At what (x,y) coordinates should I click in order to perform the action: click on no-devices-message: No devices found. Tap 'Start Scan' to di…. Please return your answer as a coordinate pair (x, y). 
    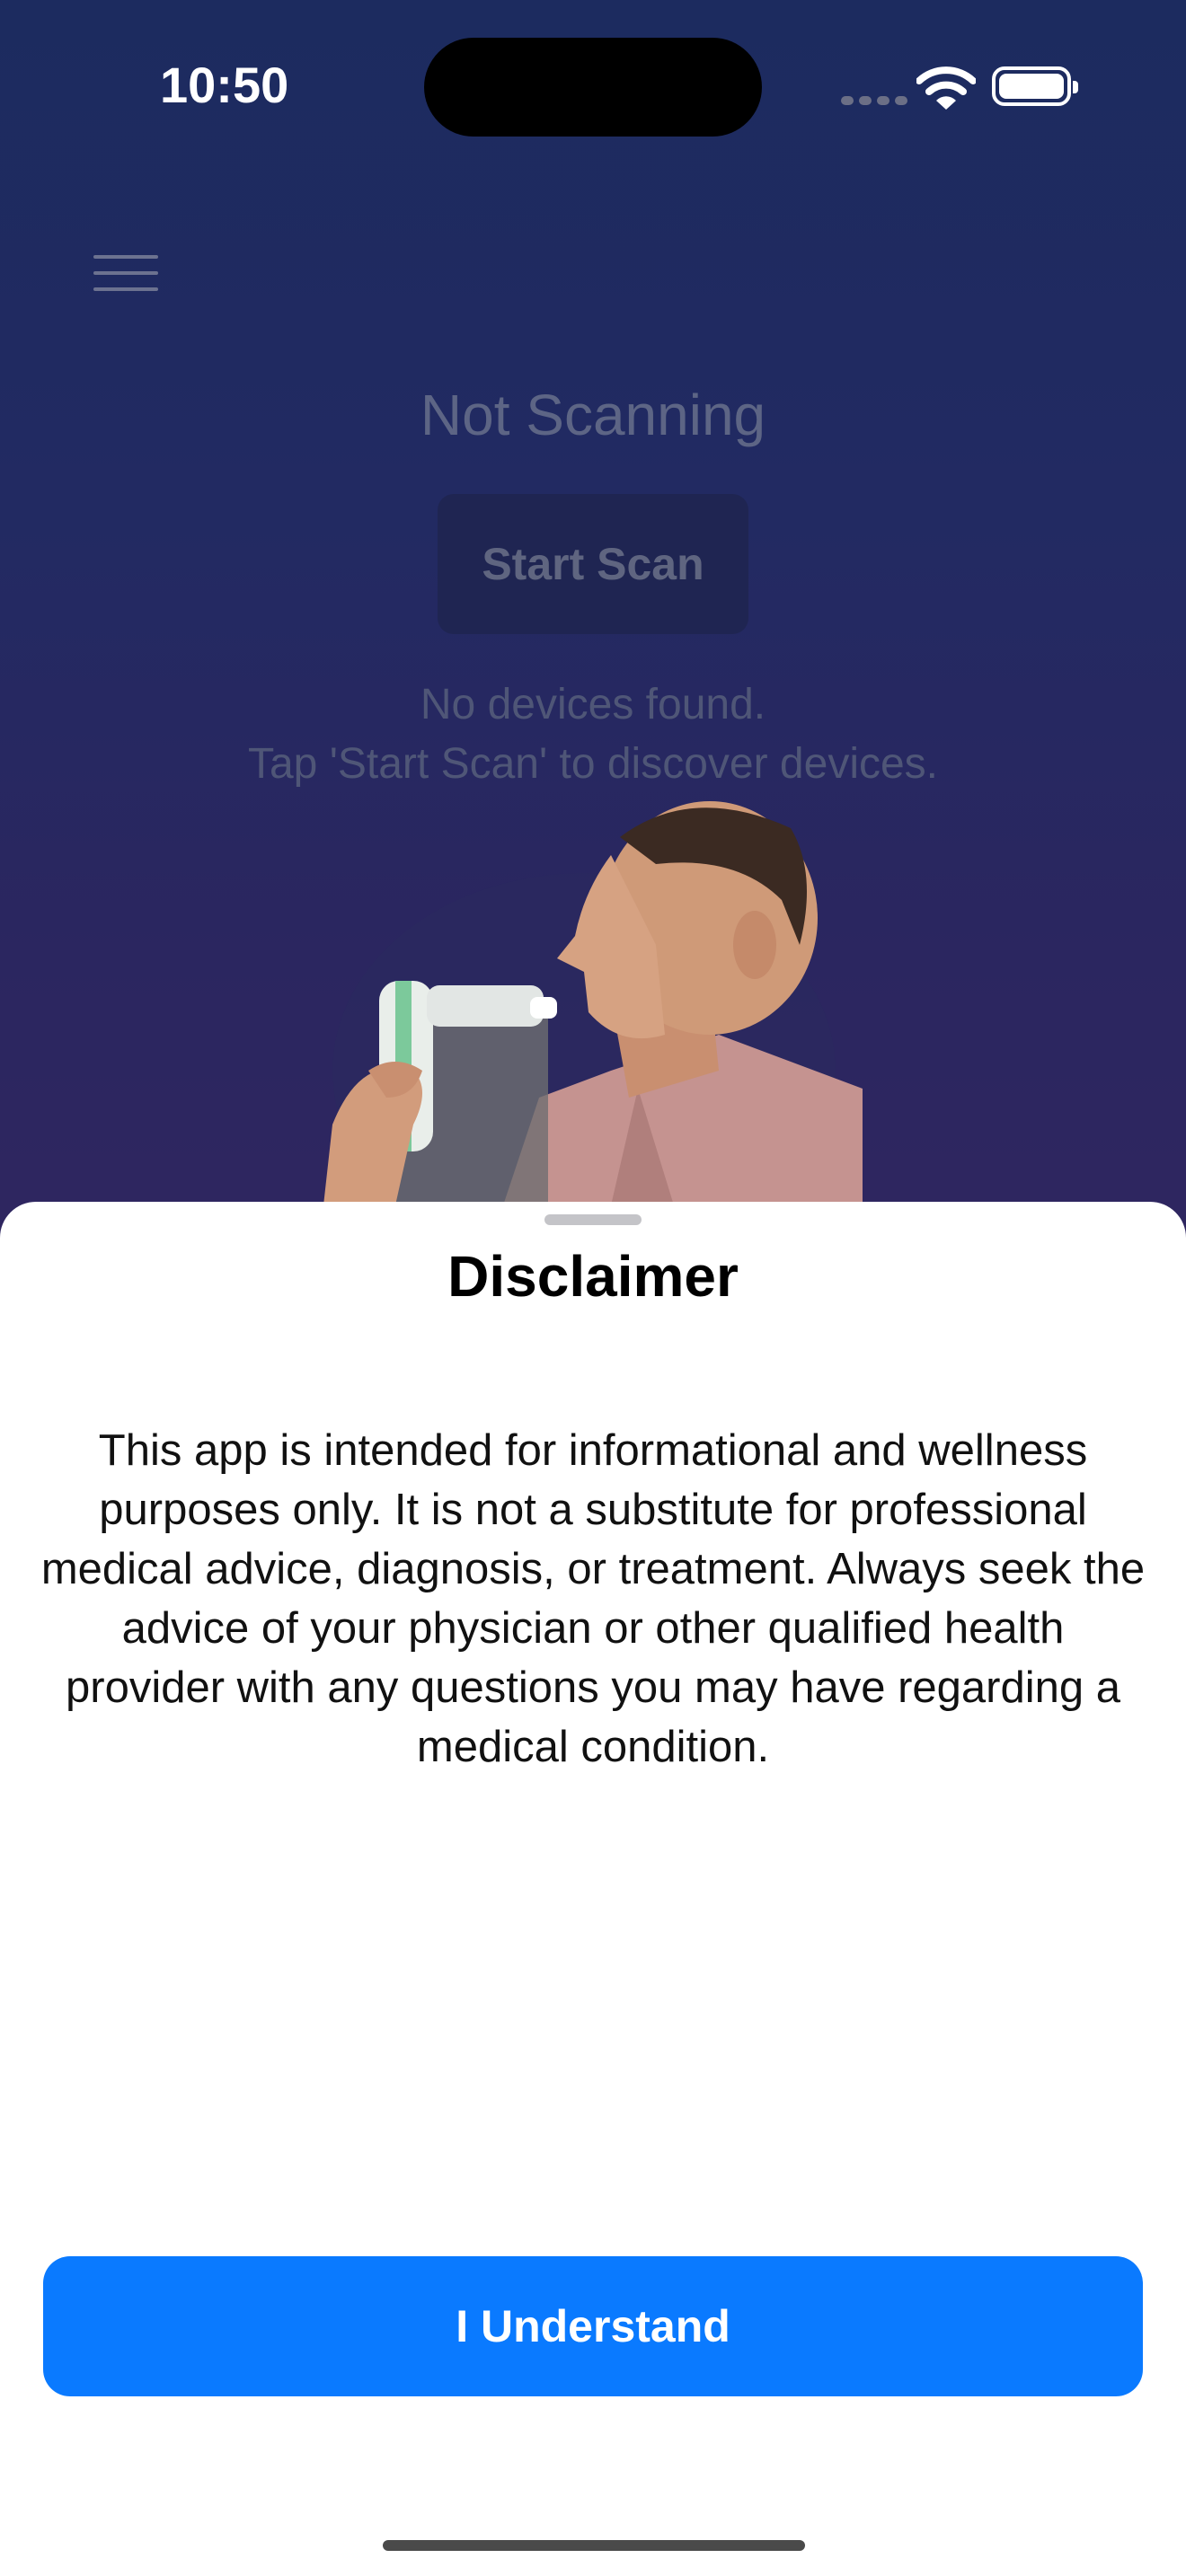
    Looking at the image, I should click on (593, 734).